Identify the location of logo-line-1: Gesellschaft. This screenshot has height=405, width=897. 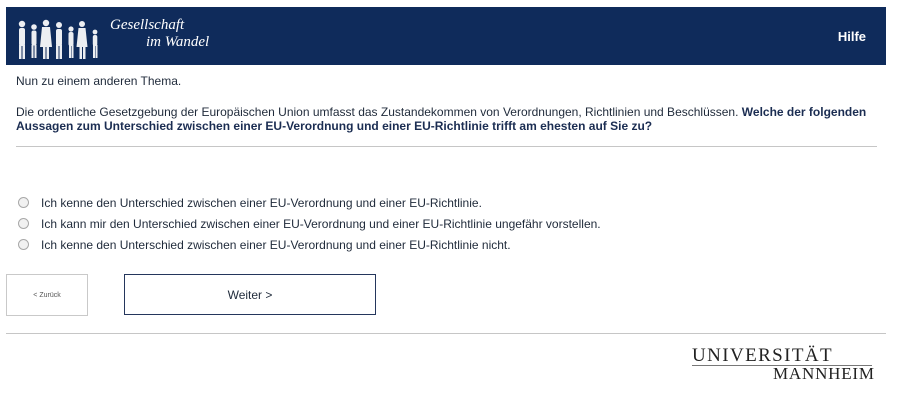
(147, 25).